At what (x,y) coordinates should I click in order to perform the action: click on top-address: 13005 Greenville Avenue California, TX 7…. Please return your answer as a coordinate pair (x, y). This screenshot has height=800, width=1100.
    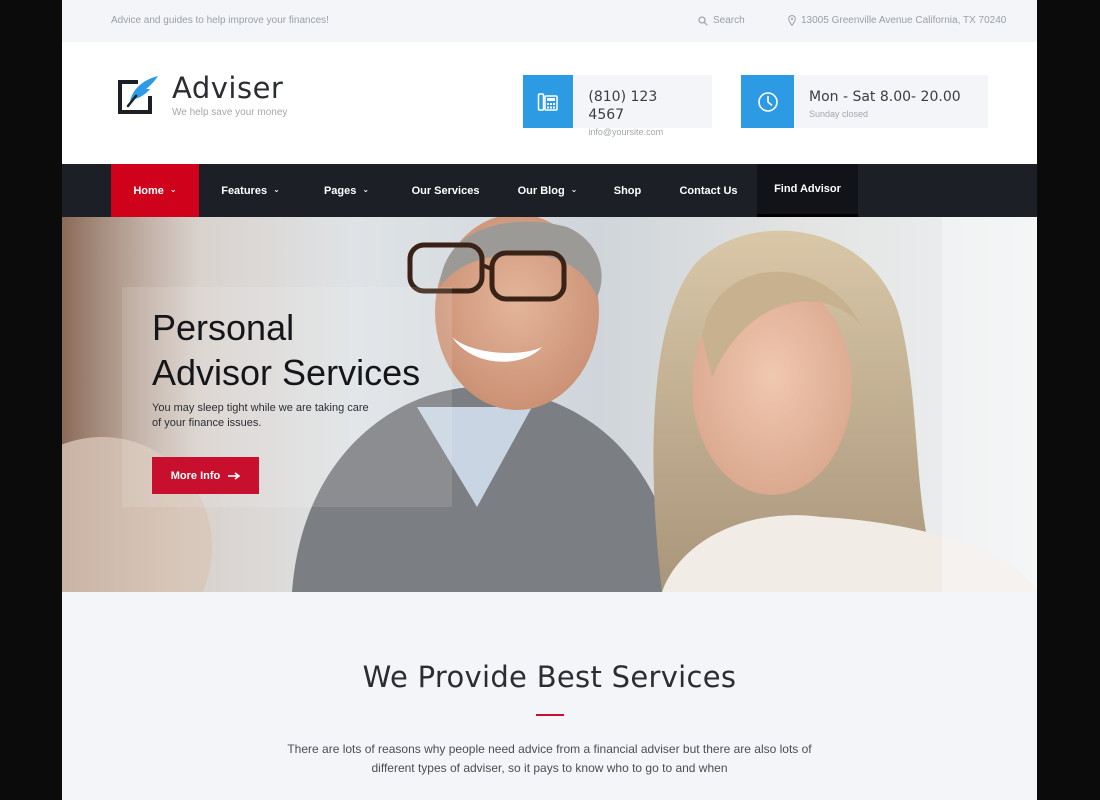
    Looking at the image, I should click on (897, 20).